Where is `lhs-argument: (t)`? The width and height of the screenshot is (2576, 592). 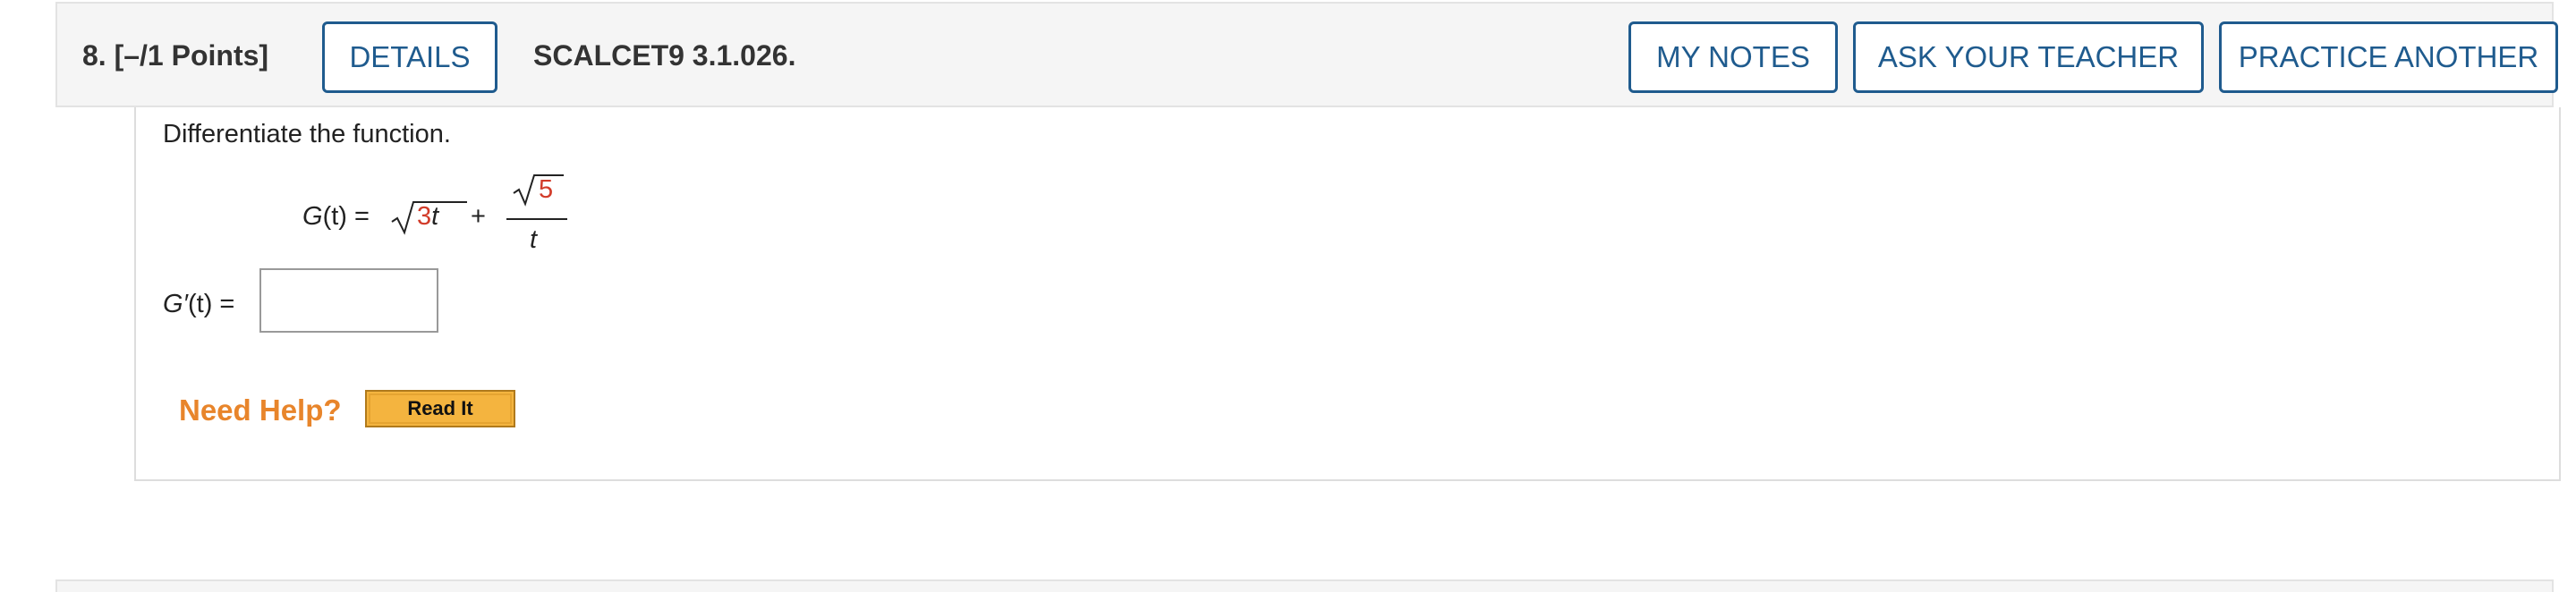
lhs-argument: (t) is located at coordinates (334, 216).